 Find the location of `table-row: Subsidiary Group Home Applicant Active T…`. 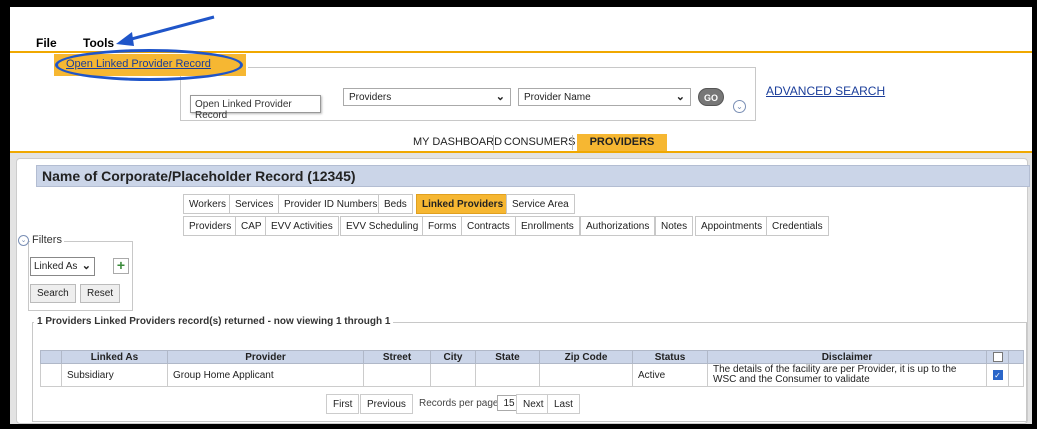

table-row: Subsidiary Group Home Applicant Active T… is located at coordinates (532, 375).